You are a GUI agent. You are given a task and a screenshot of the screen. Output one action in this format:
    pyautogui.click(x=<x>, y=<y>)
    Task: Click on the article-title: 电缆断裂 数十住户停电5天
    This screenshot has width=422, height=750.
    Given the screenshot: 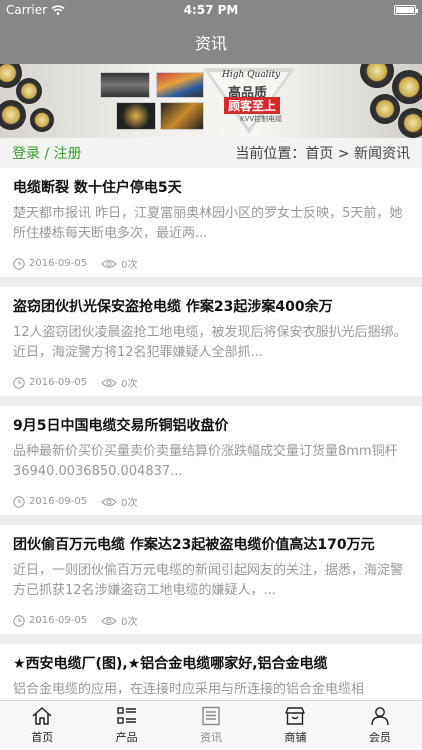 What is the action you would take?
    pyautogui.click(x=211, y=188)
    